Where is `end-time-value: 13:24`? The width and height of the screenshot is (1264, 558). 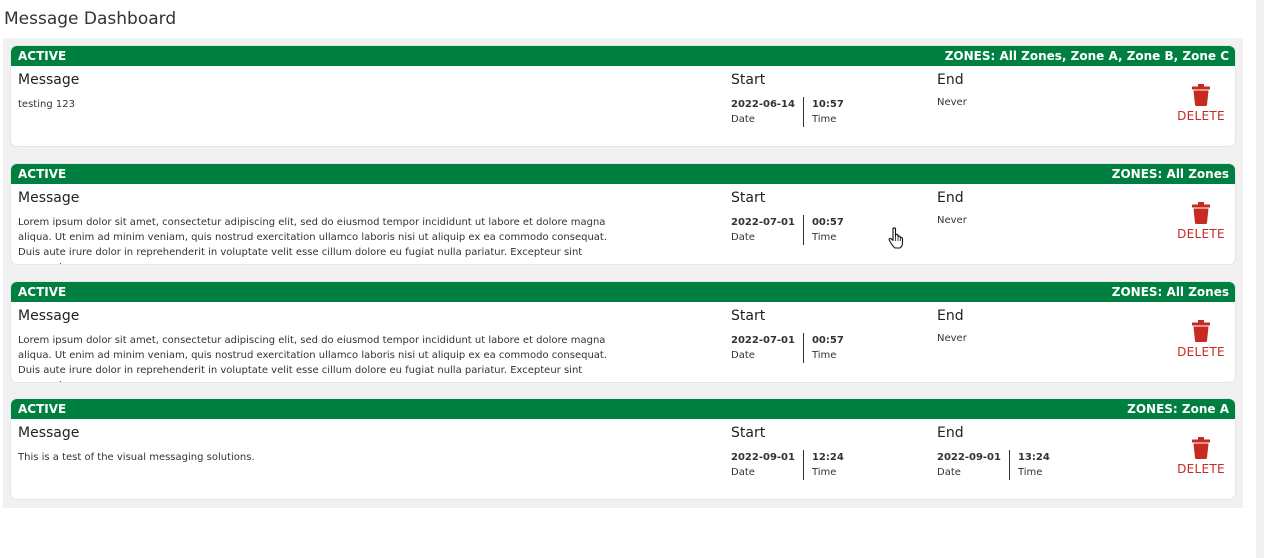
end-time-value: 13:24 is located at coordinates (1033, 457).